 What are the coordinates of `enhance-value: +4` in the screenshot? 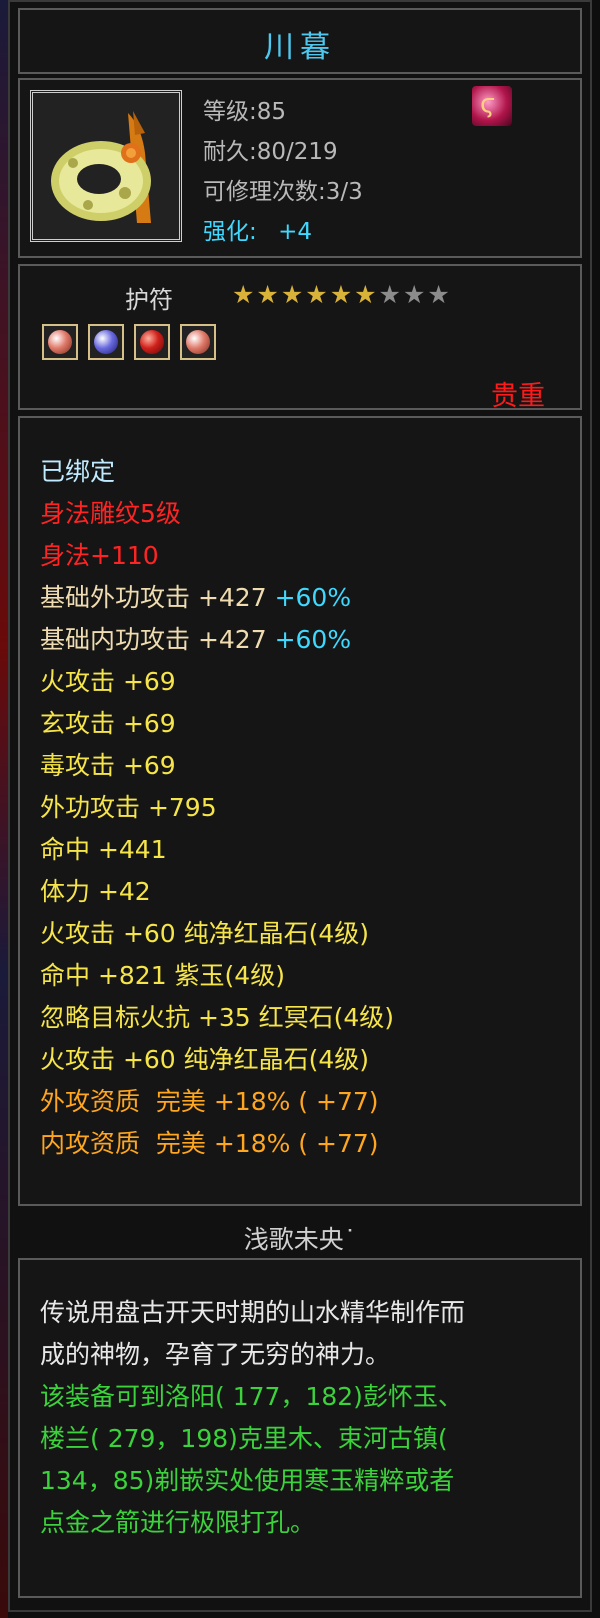 It's located at (295, 232).